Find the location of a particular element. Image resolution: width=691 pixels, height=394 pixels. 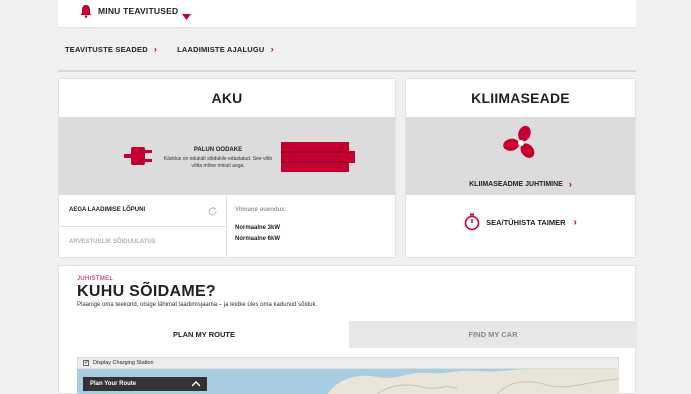

settings-links: TEAVITUSTE SEADED › LAADIMISTE AJALUGU › is located at coordinates (179, 49).